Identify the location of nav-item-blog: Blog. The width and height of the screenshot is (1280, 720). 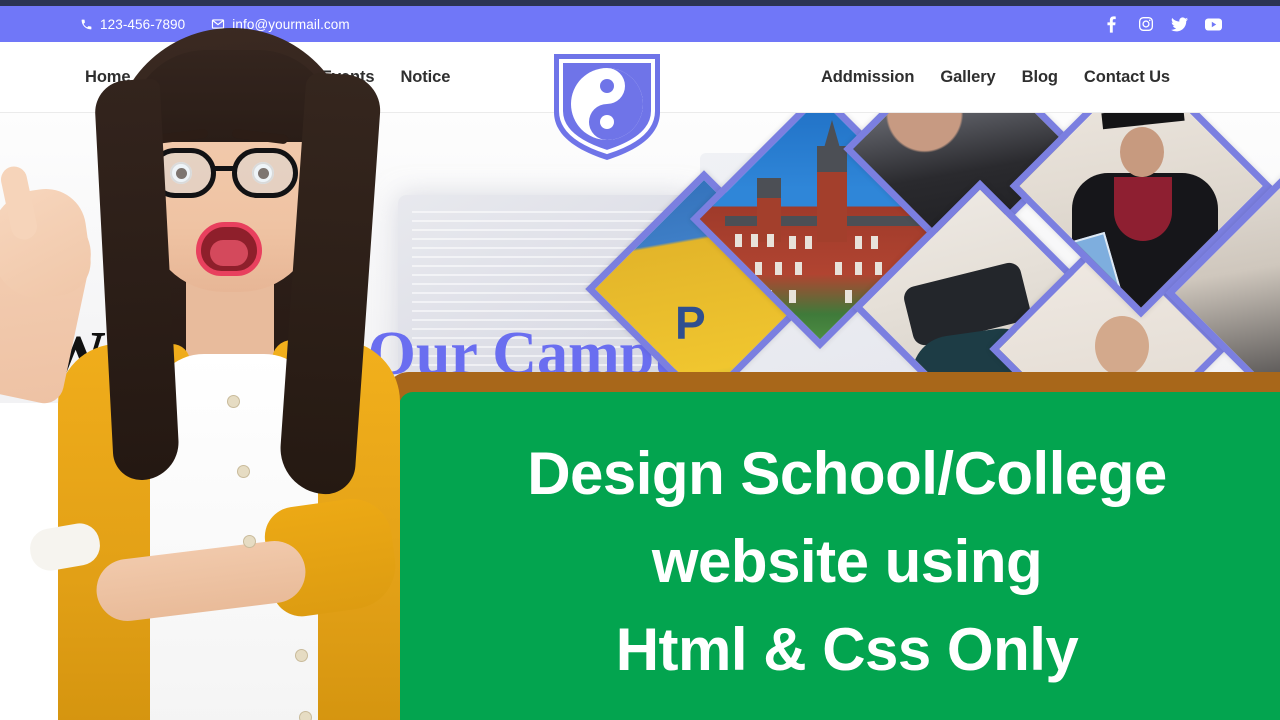
(1040, 77).